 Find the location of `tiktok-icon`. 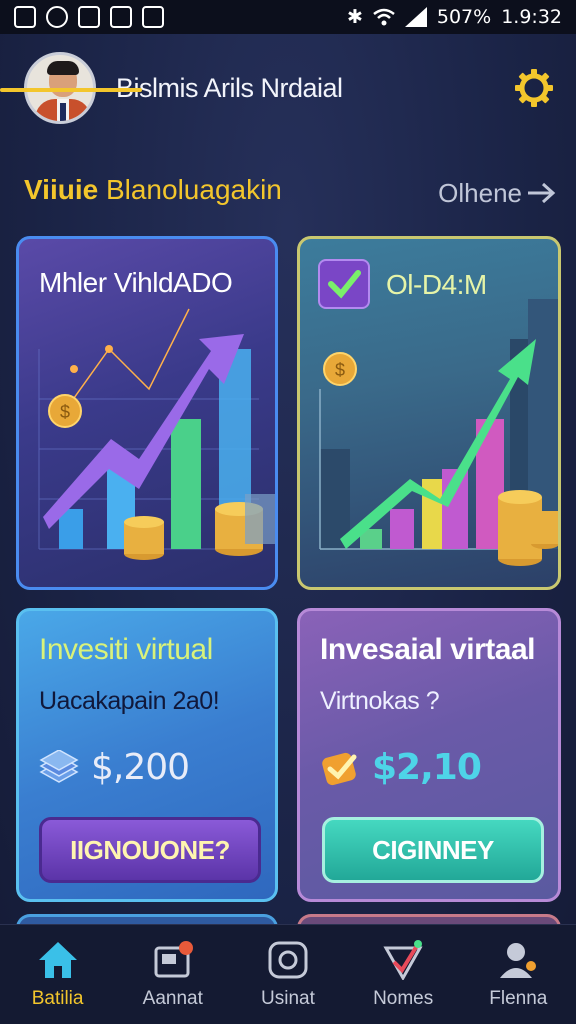

tiktok-icon is located at coordinates (153, 17).